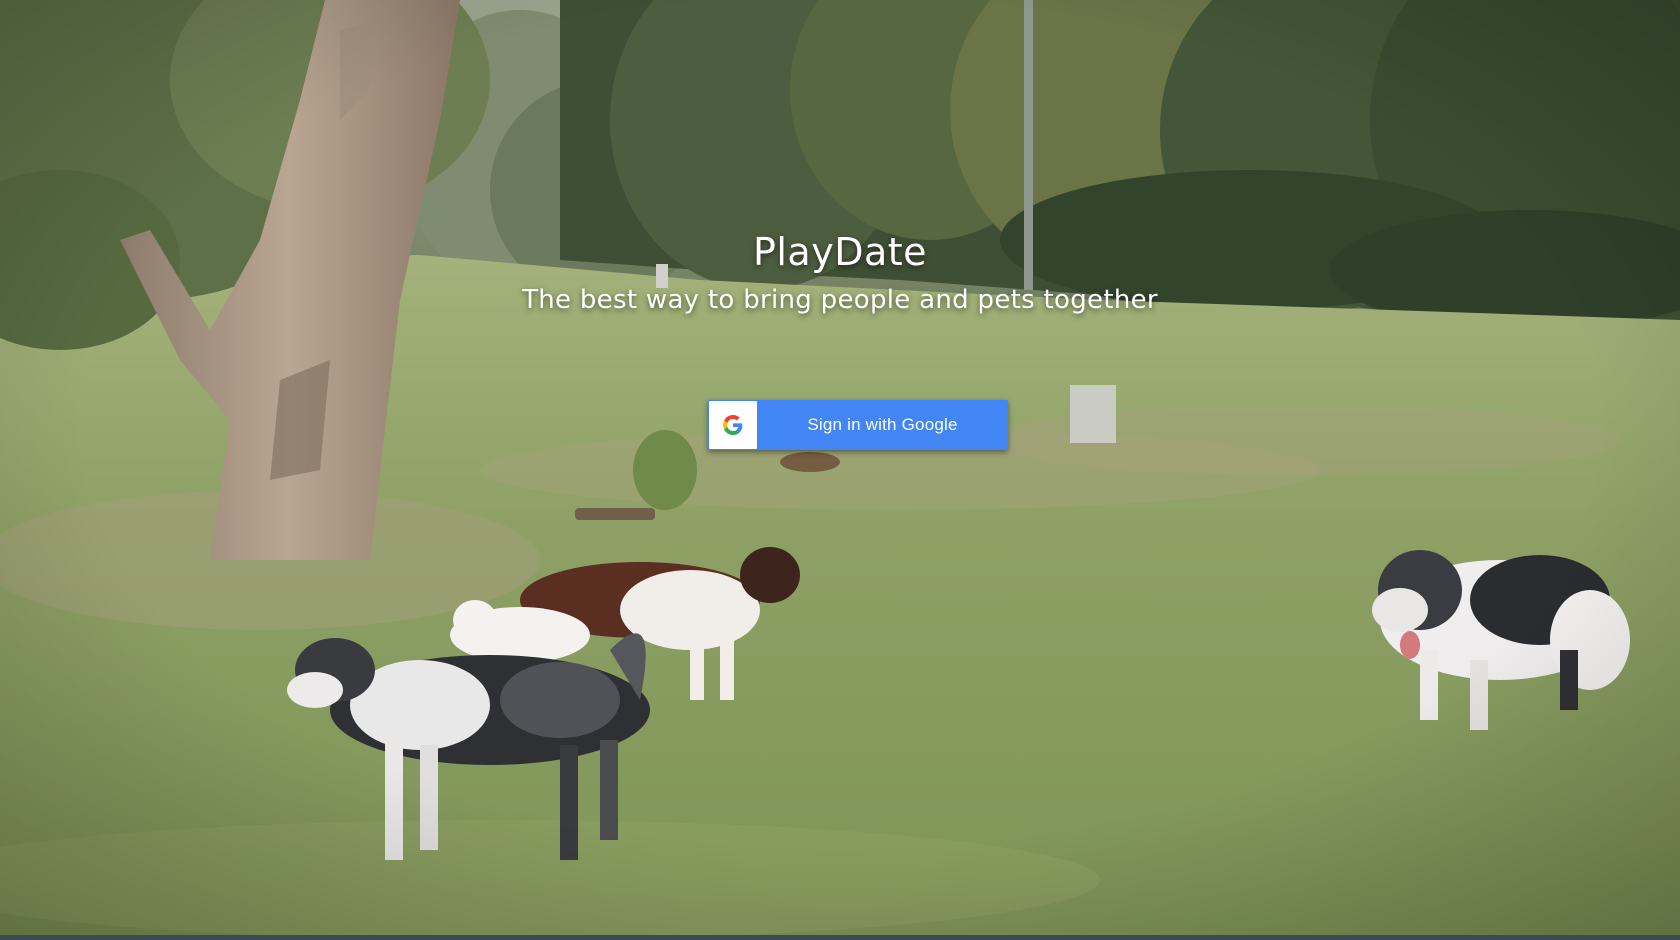 Image resolution: width=1680 pixels, height=940 pixels. What do you see at coordinates (733, 425) in the screenshot?
I see `google-g-icon` at bounding box center [733, 425].